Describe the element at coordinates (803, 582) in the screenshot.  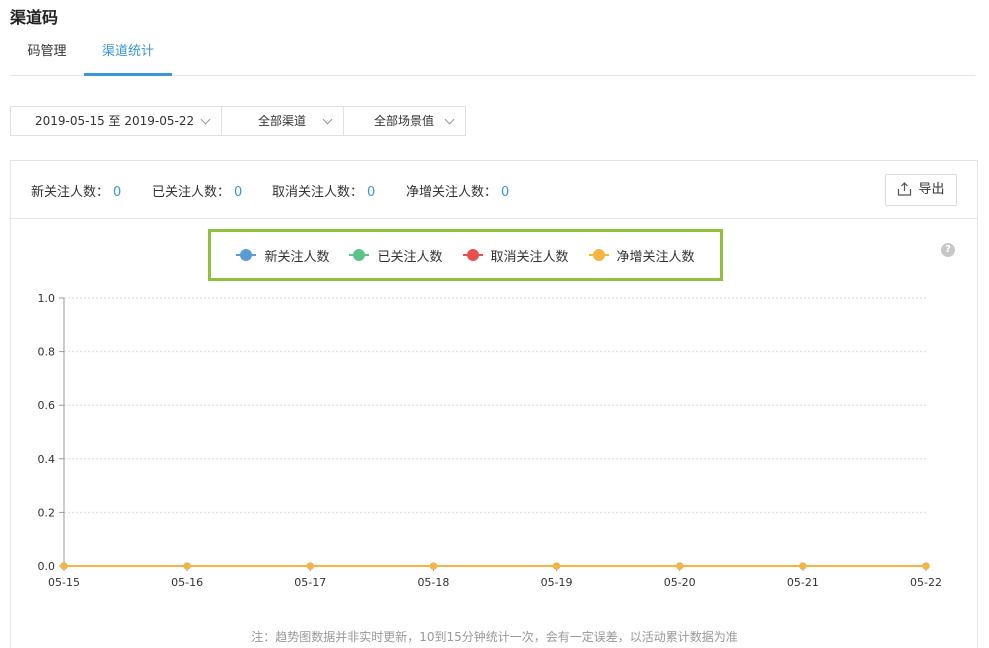
I see `x-tick-label: 05-21` at that location.